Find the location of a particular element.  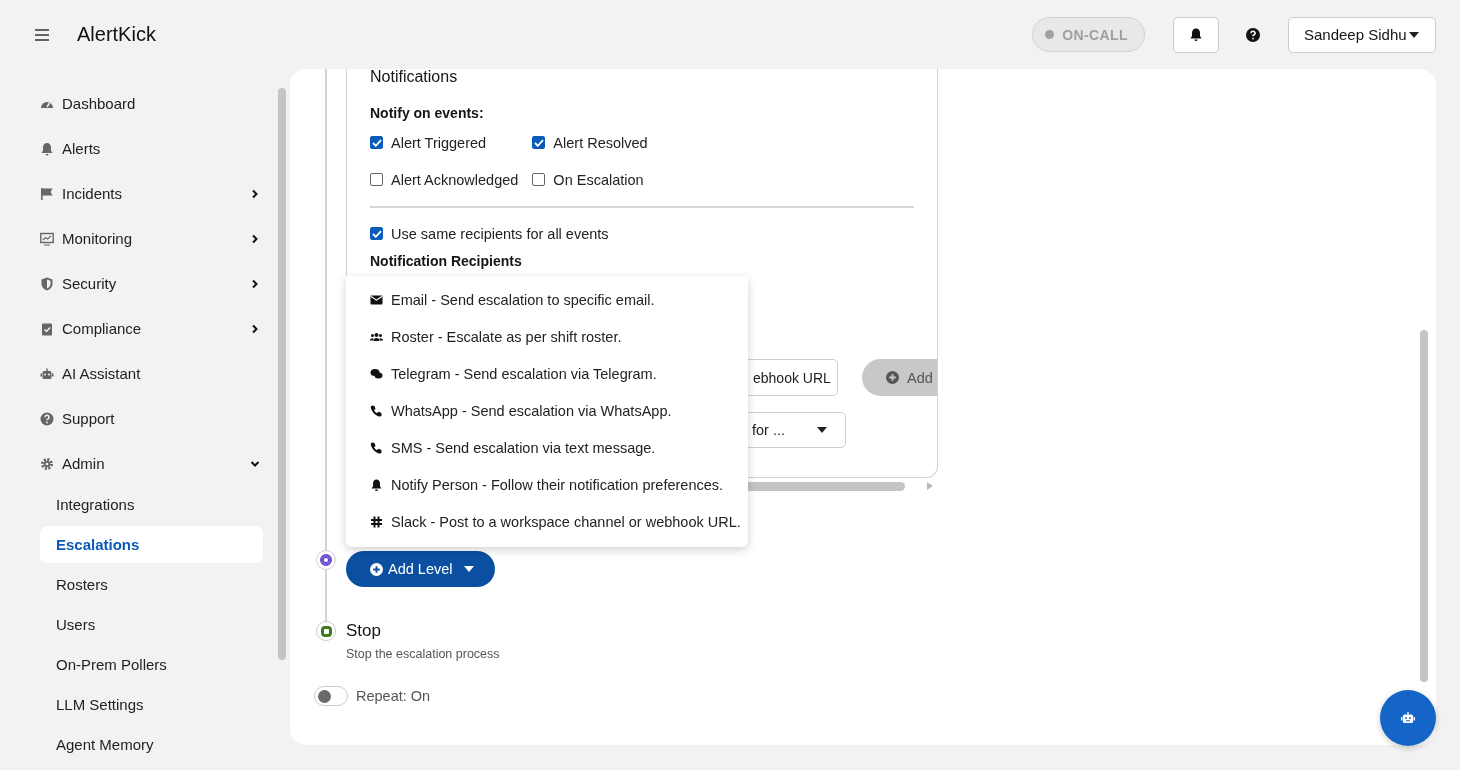

shield-icon is located at coordinates (47, 283).